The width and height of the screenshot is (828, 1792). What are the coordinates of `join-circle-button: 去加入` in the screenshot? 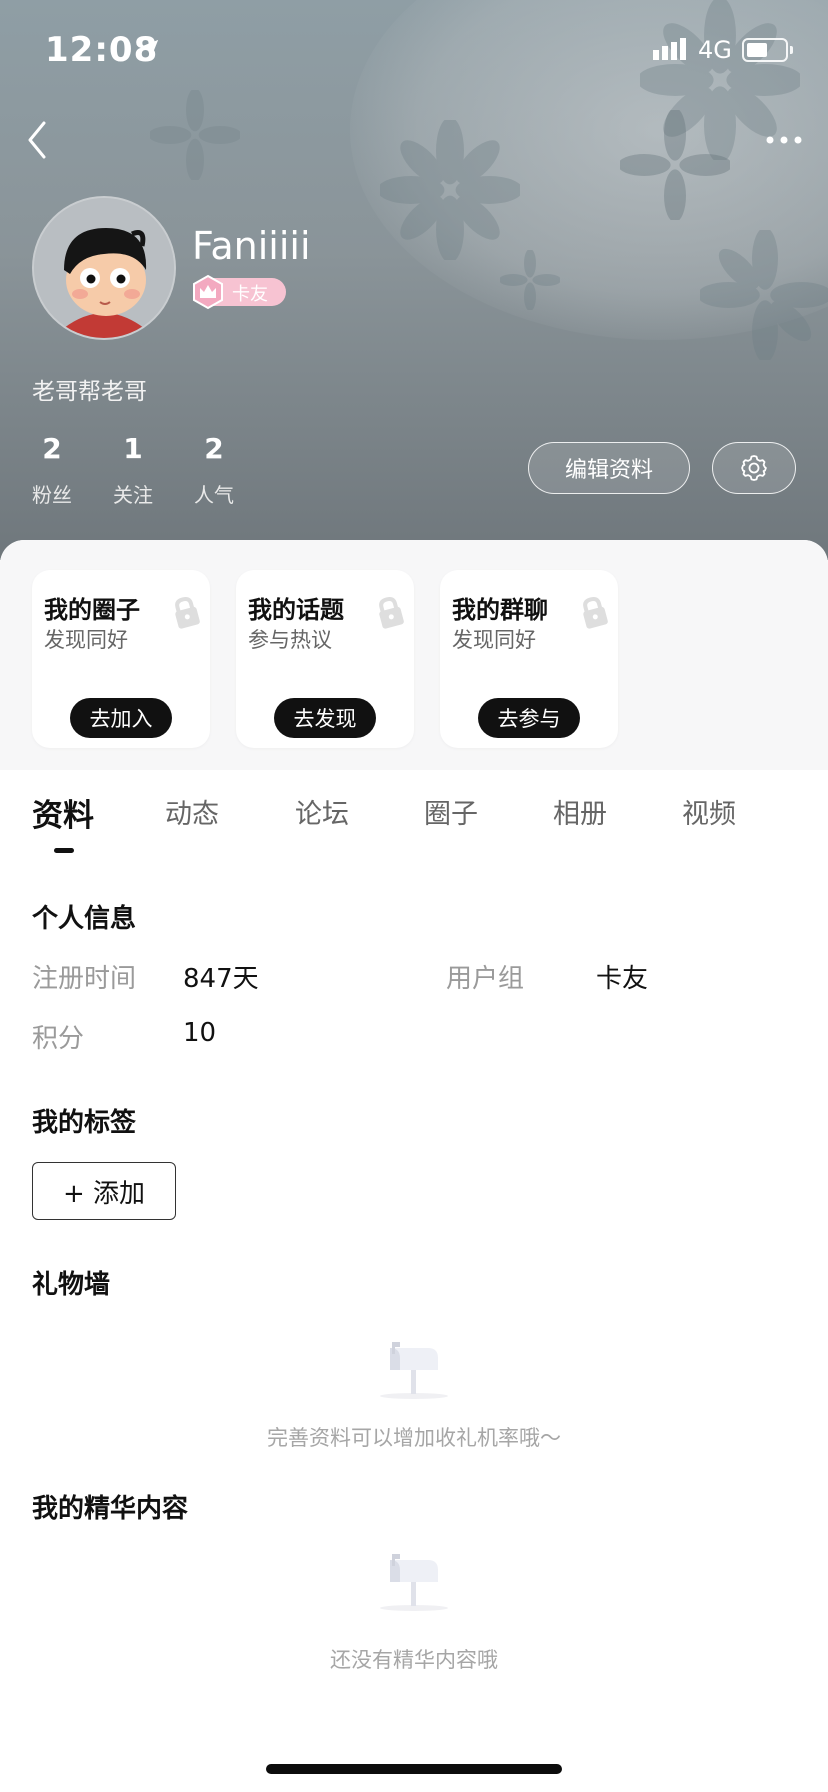 It's located at (121, 718).